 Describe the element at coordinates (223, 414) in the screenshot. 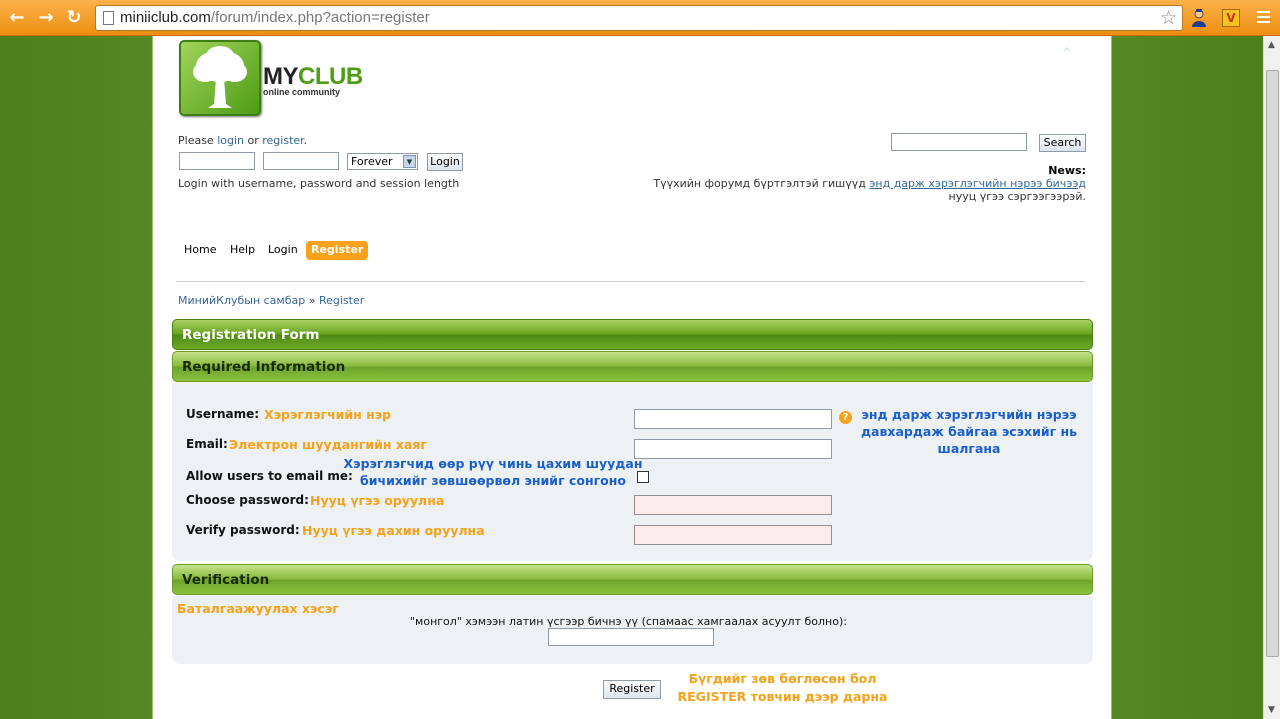

I see `username-label: Username:` at that location.